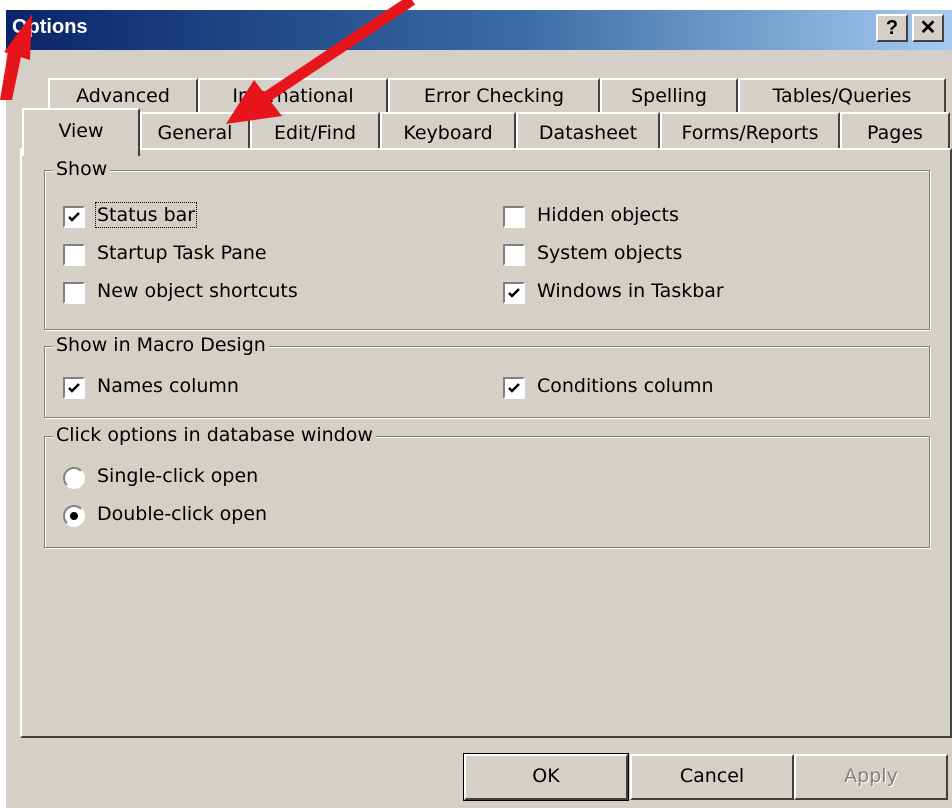 The height and width of the screenshot is (808, 952). I want to click on cancel-button: Cancel, so click(712, 777).